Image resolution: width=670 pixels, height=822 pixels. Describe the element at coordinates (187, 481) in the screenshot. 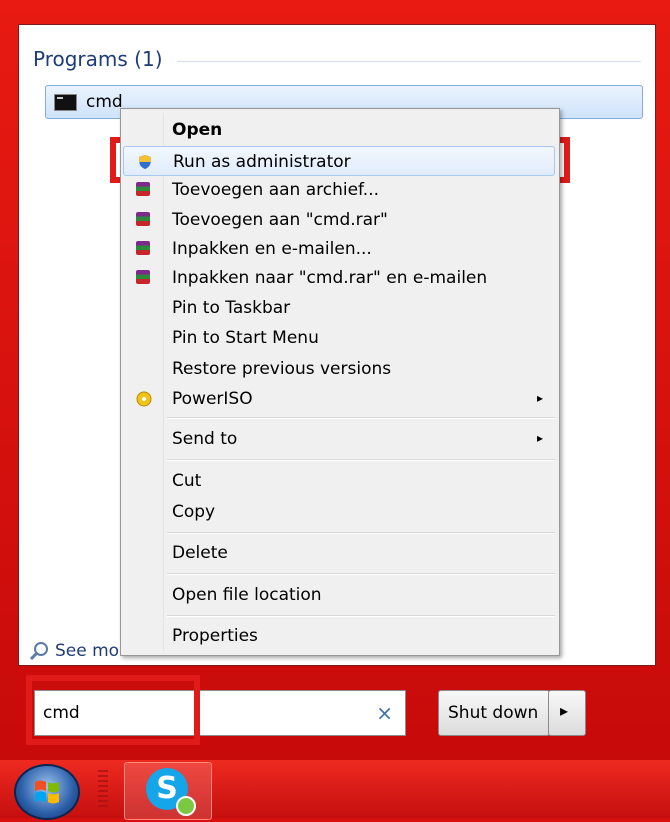

I see `menu-item-label: Cut` at that location.